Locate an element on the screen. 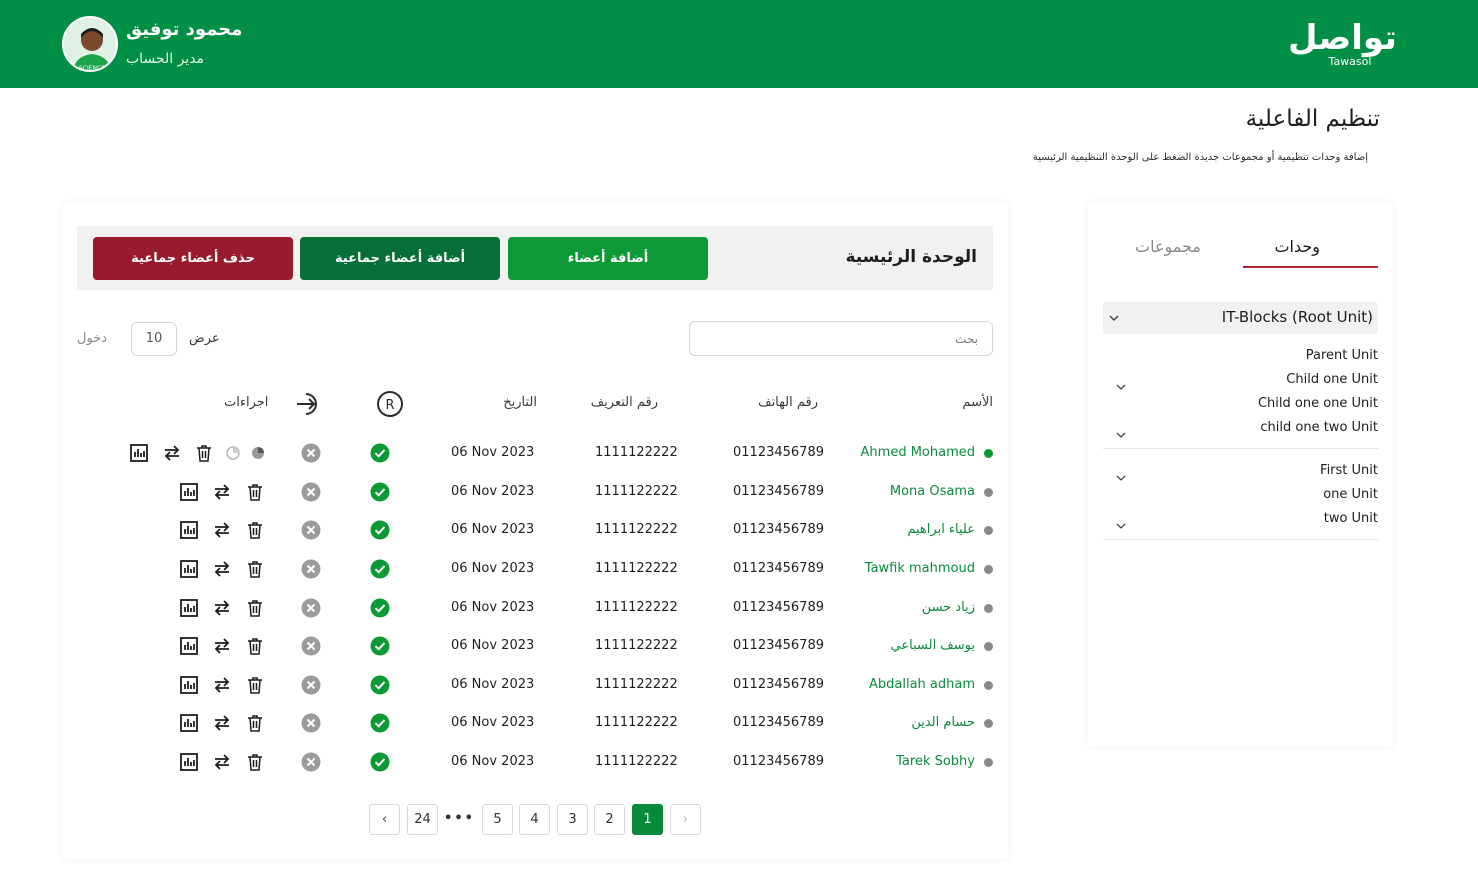  avatar: SCIENCE is located at coordinates (90, 44).